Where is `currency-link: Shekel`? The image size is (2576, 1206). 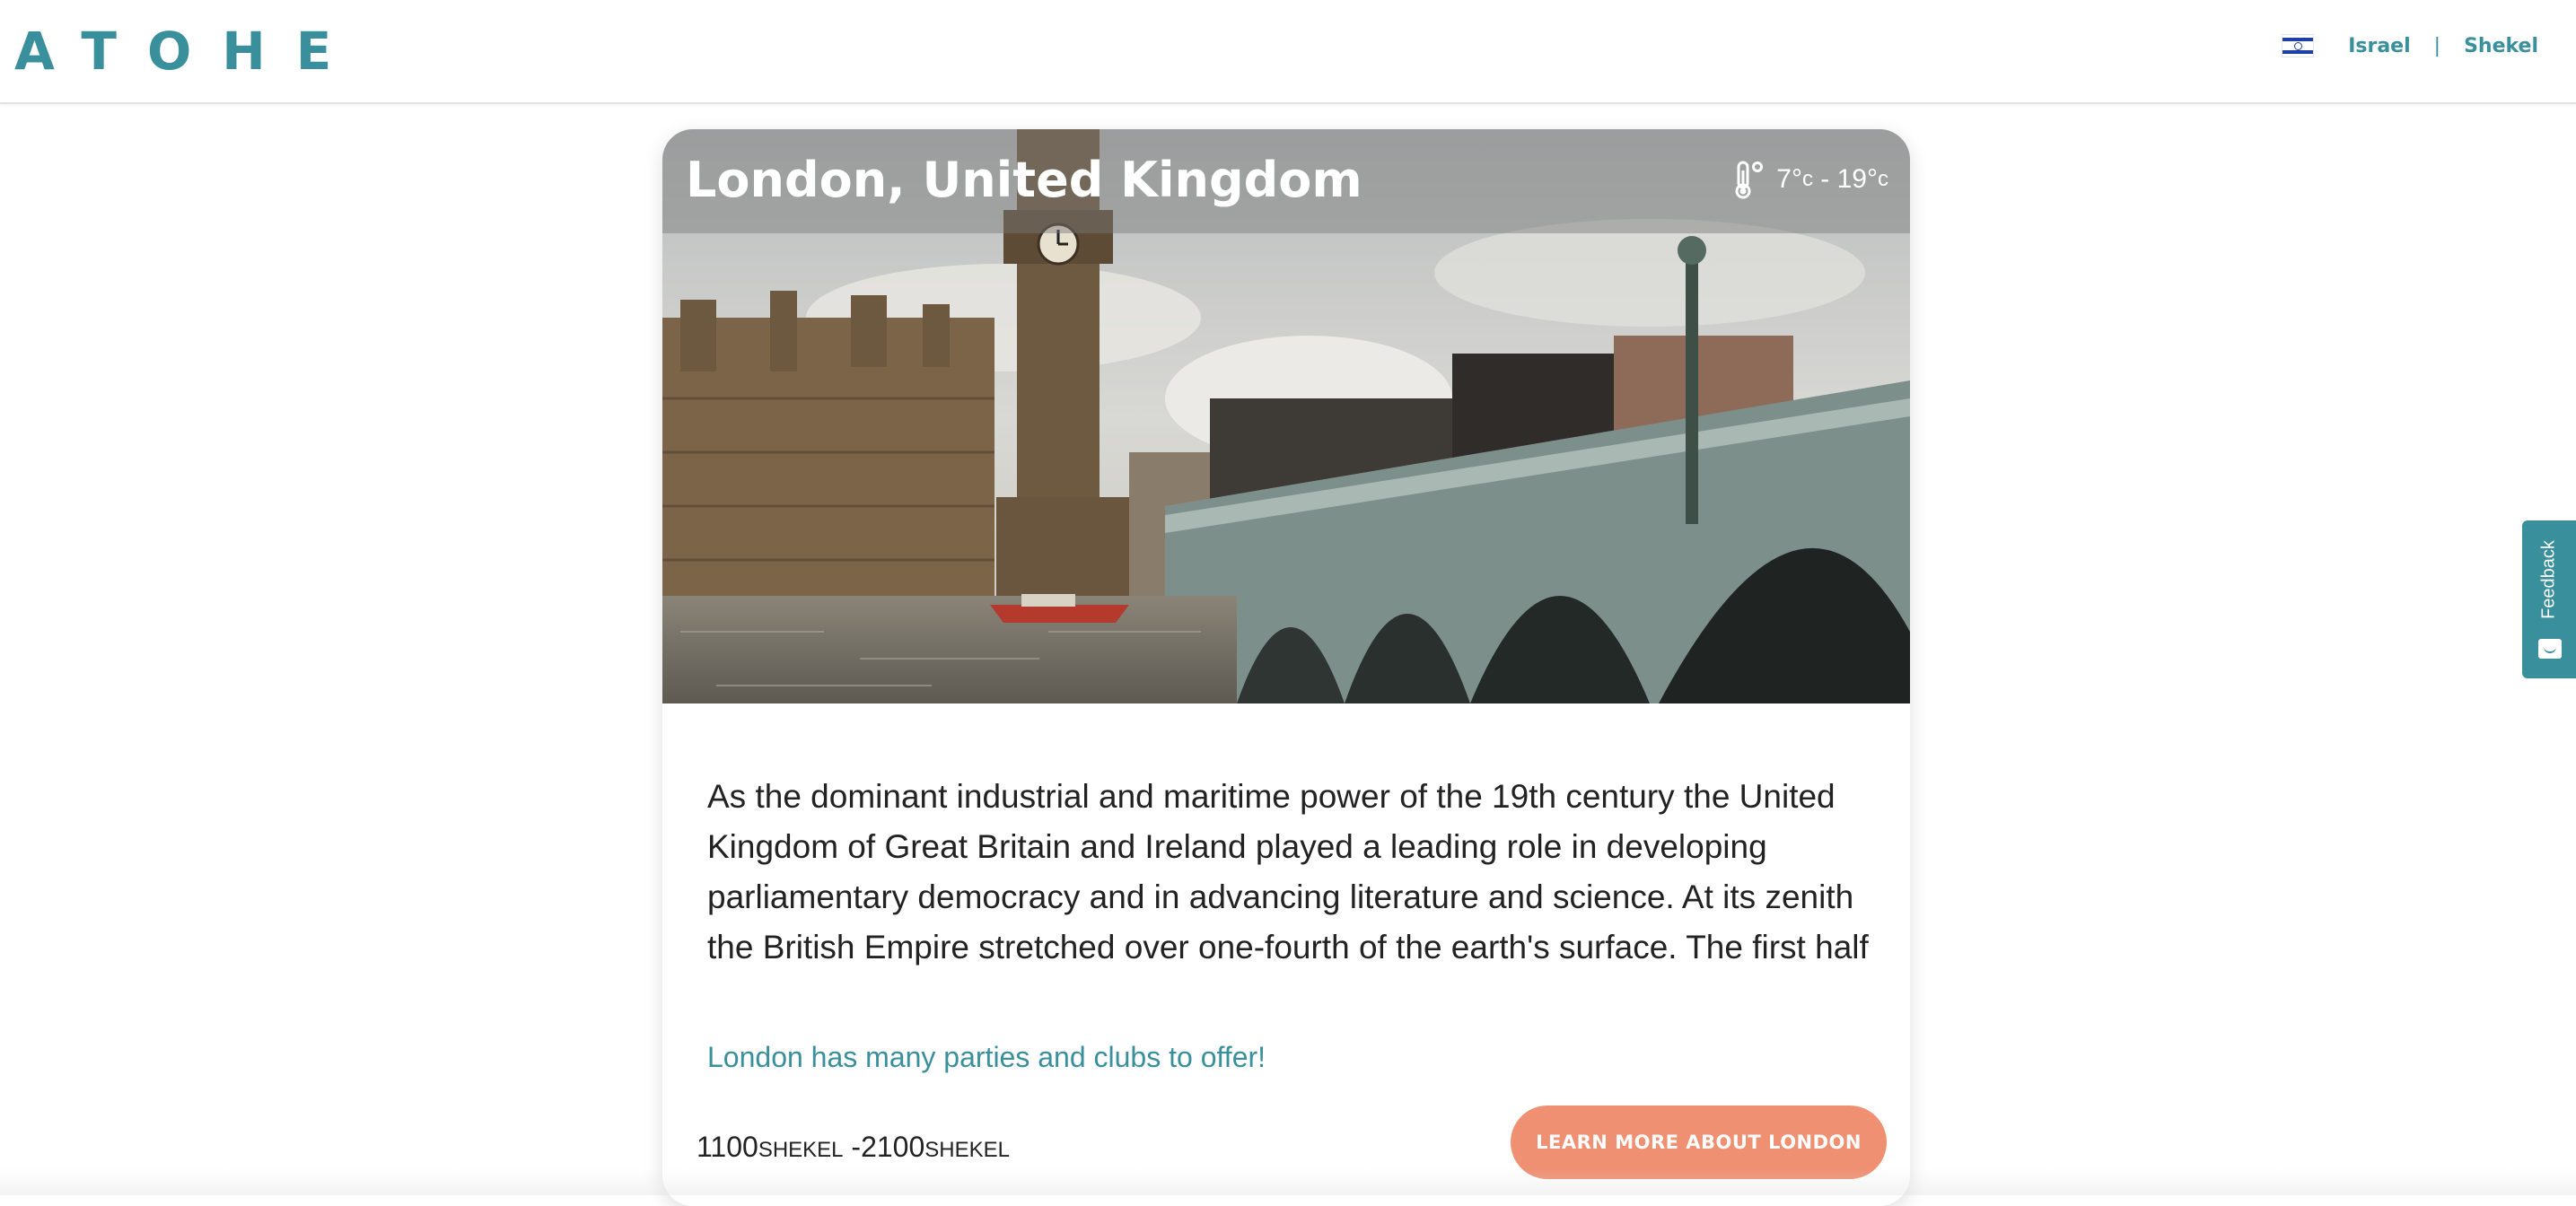 currency-link: Shekel is located at coordinates (2501, 46).